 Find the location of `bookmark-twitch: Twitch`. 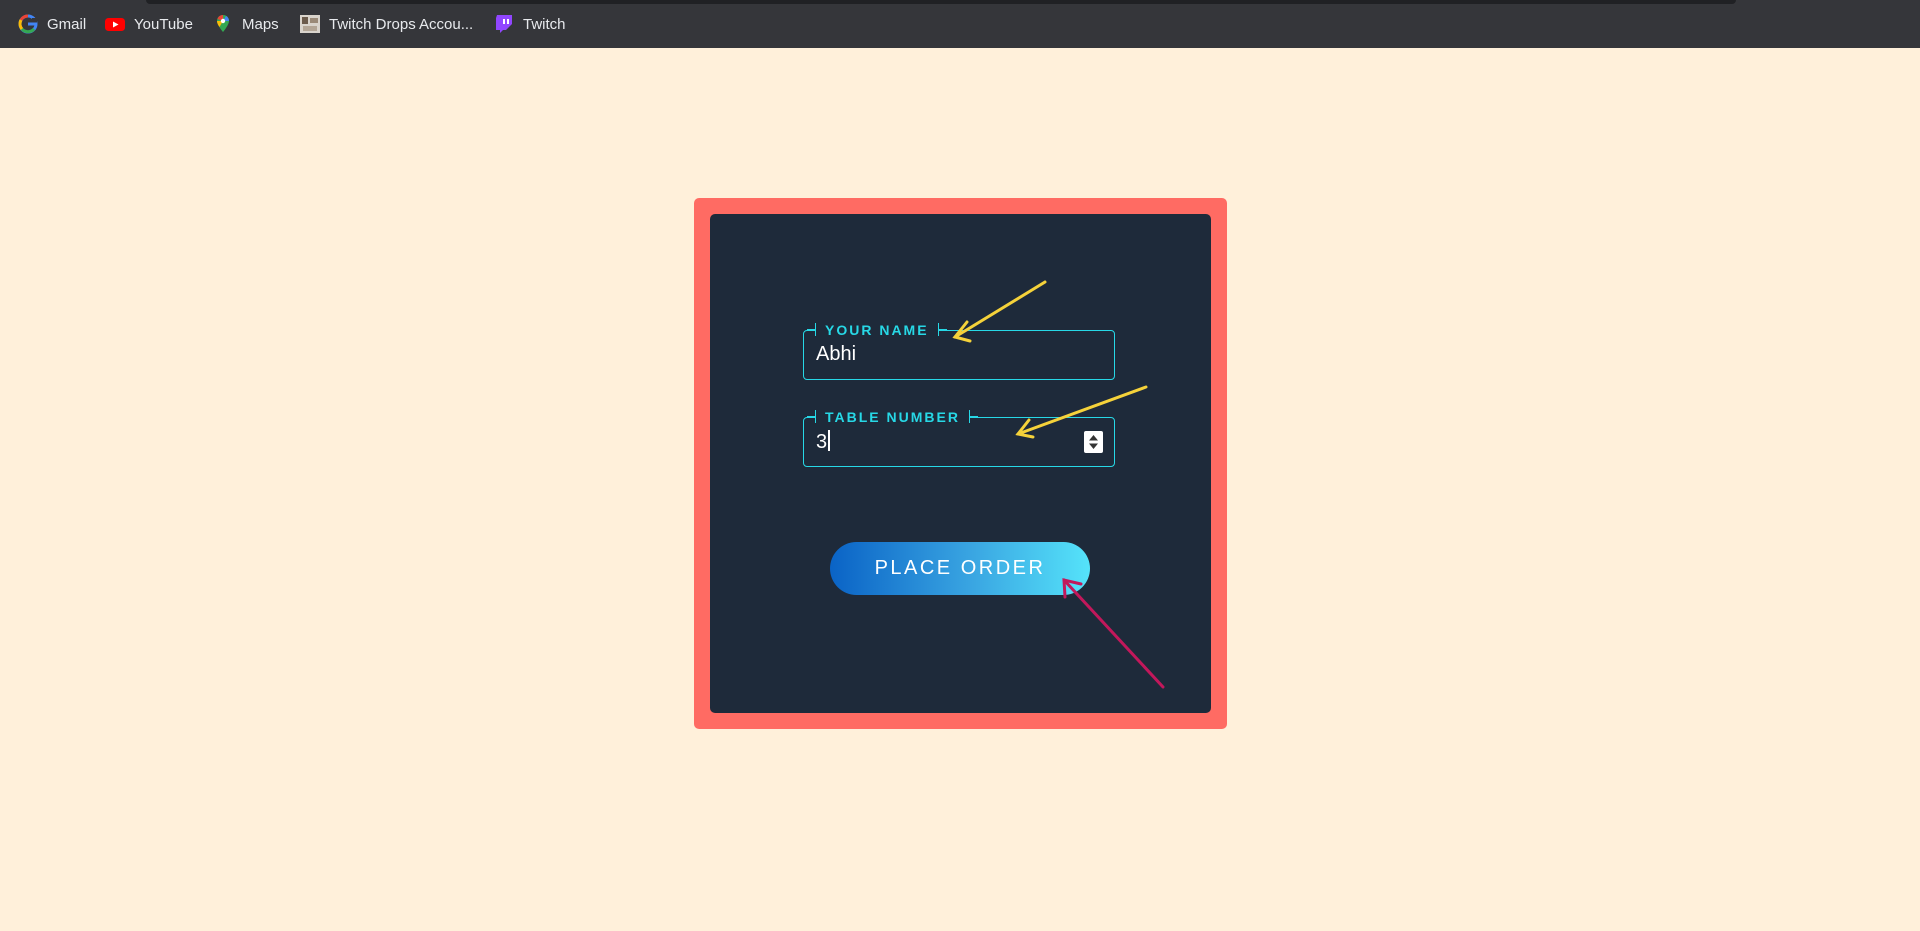

bookmark-twitch: Twitch is located at coordinates (530, 24).